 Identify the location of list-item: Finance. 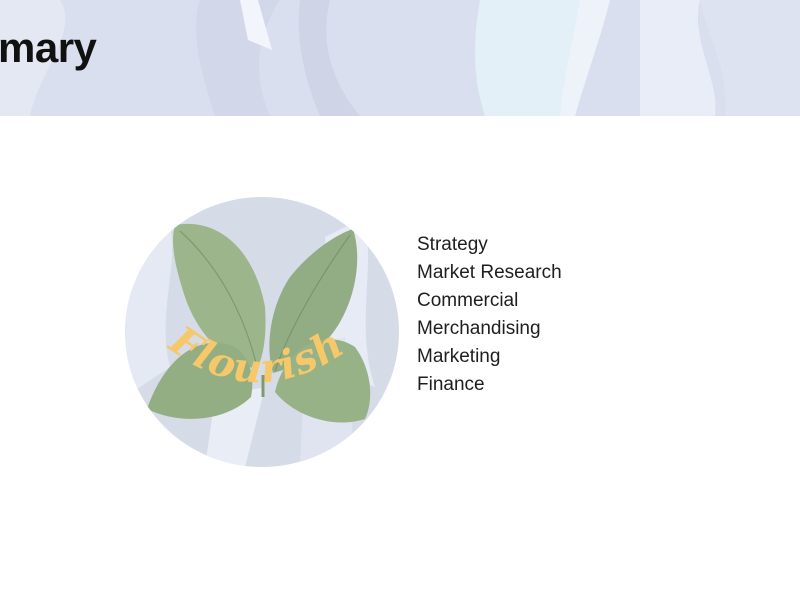
(451, 384).